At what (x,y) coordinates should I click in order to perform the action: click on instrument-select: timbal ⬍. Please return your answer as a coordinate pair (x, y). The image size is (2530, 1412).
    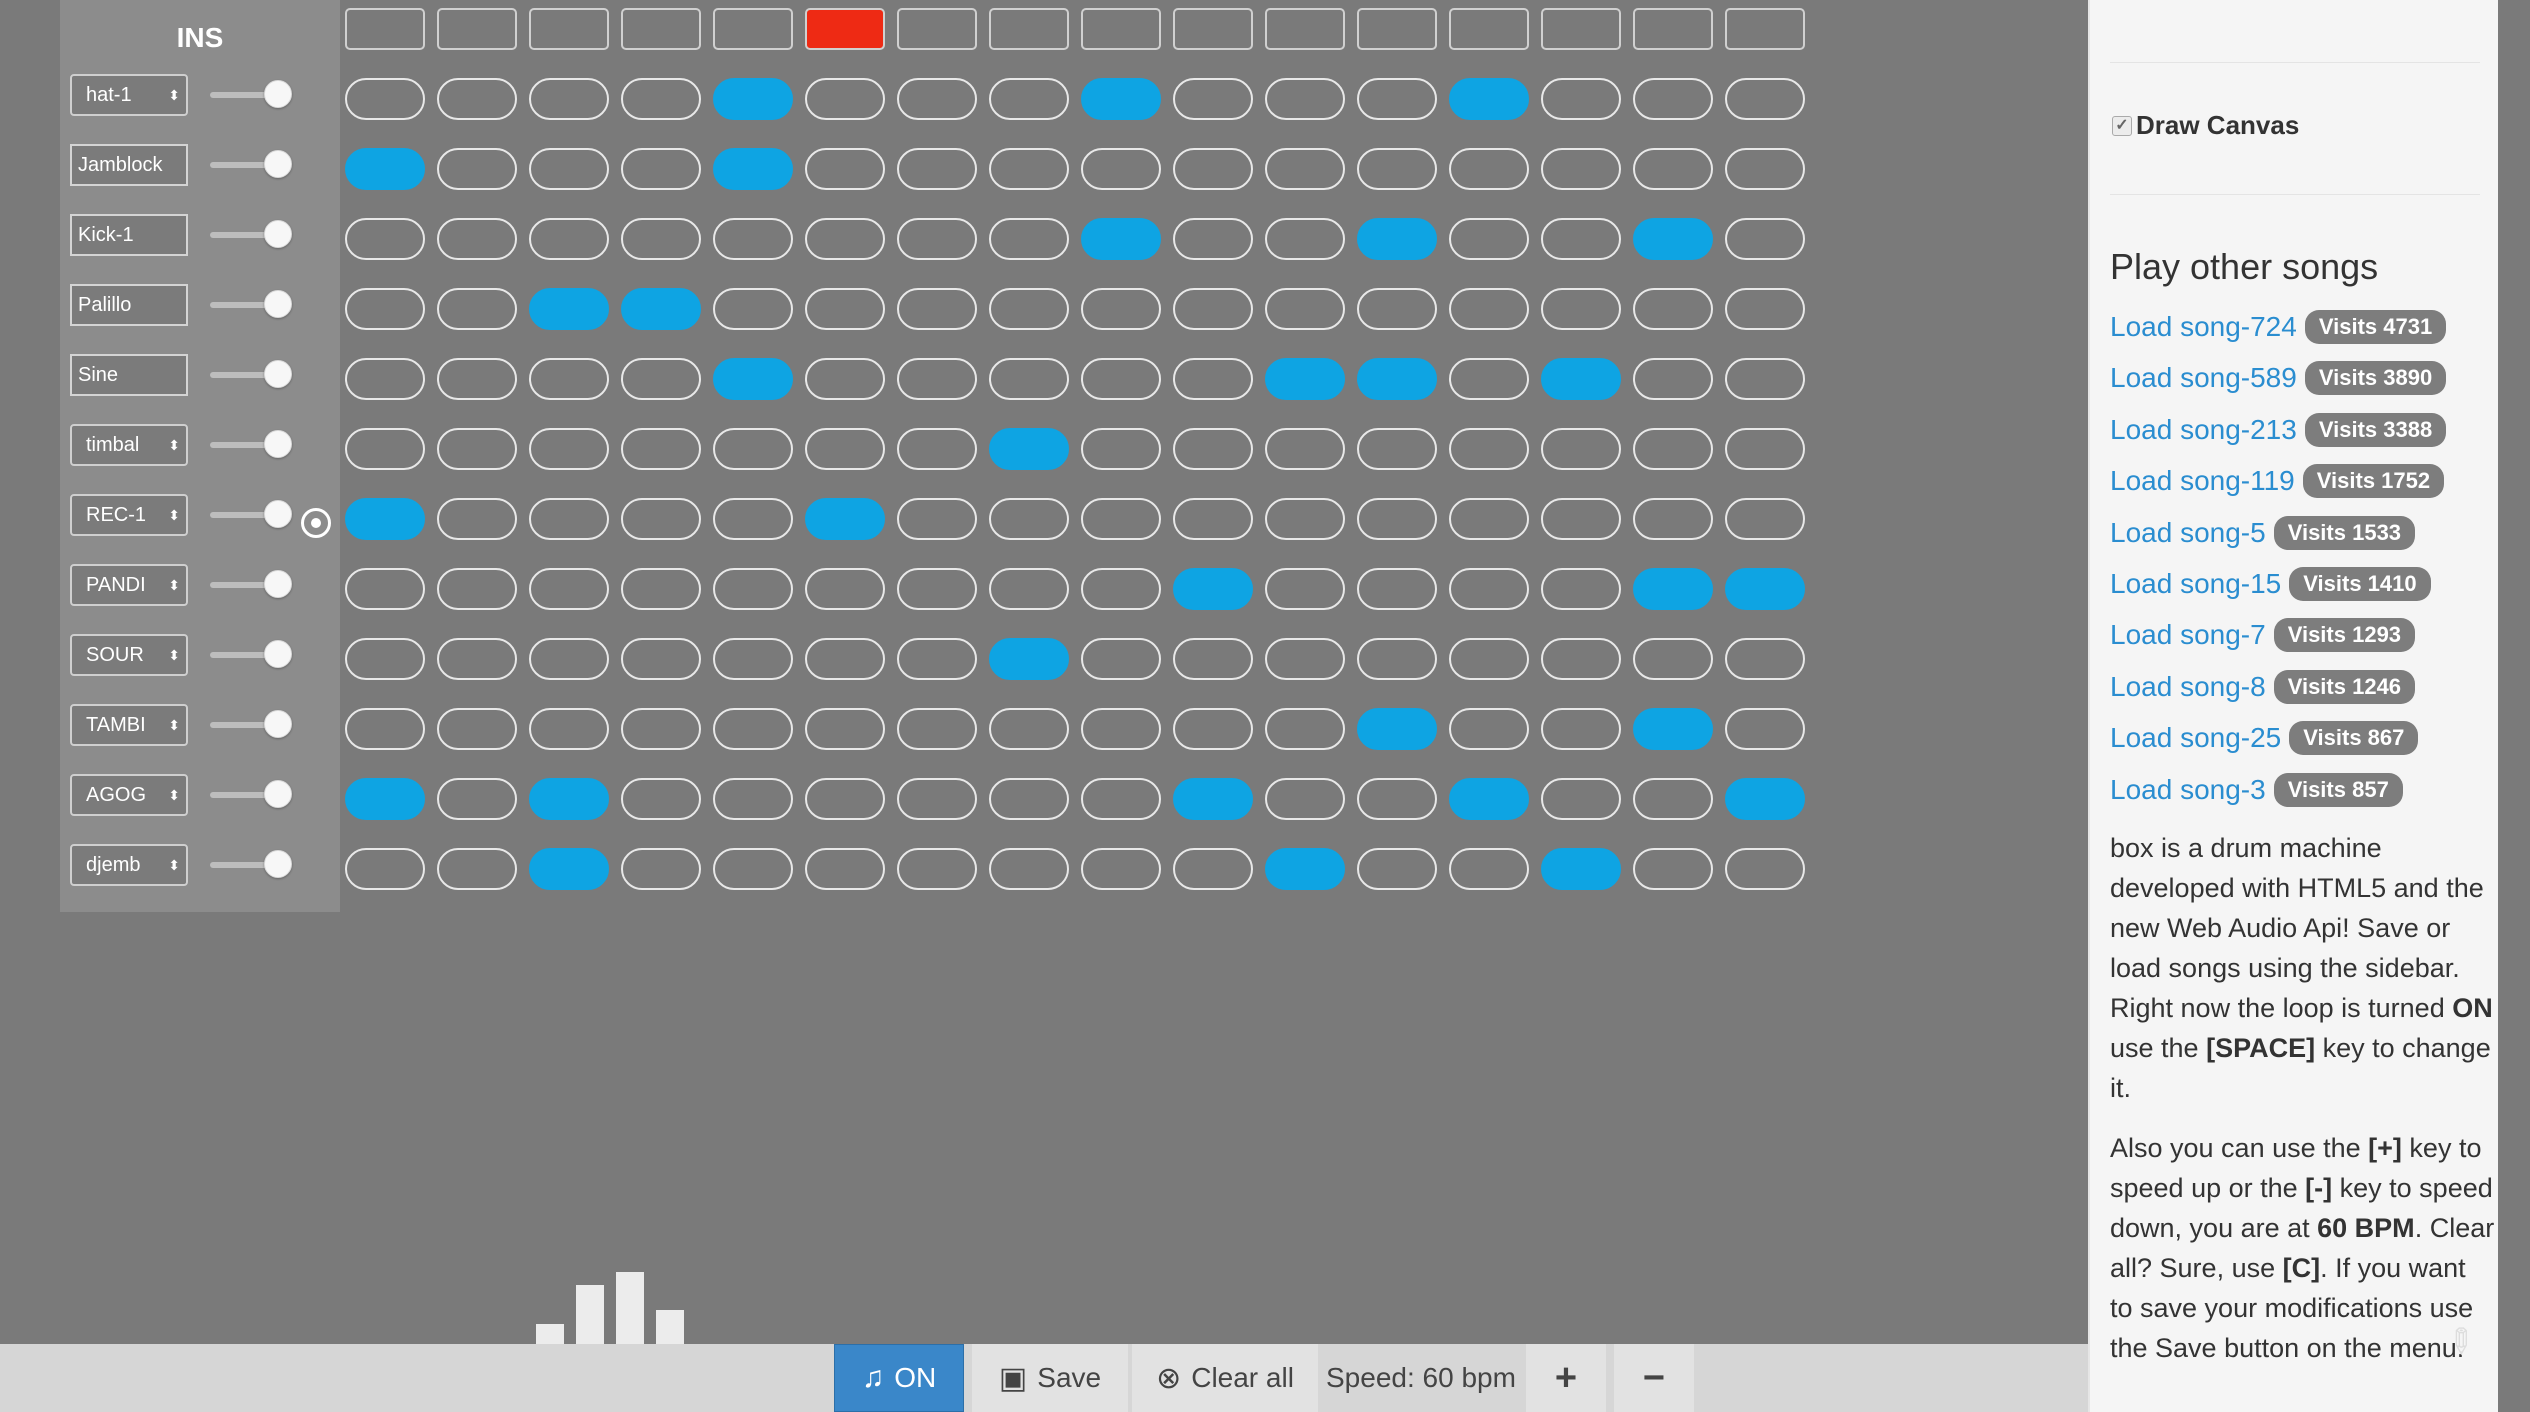
    Looking at the image, I should click on (129, 445).